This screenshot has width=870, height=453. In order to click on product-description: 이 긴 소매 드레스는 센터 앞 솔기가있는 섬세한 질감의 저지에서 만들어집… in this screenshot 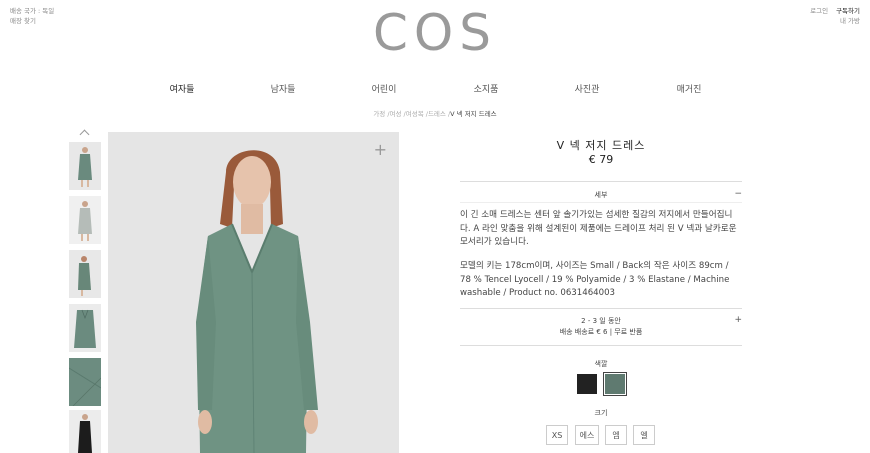, I will do `click(598, 228)`.